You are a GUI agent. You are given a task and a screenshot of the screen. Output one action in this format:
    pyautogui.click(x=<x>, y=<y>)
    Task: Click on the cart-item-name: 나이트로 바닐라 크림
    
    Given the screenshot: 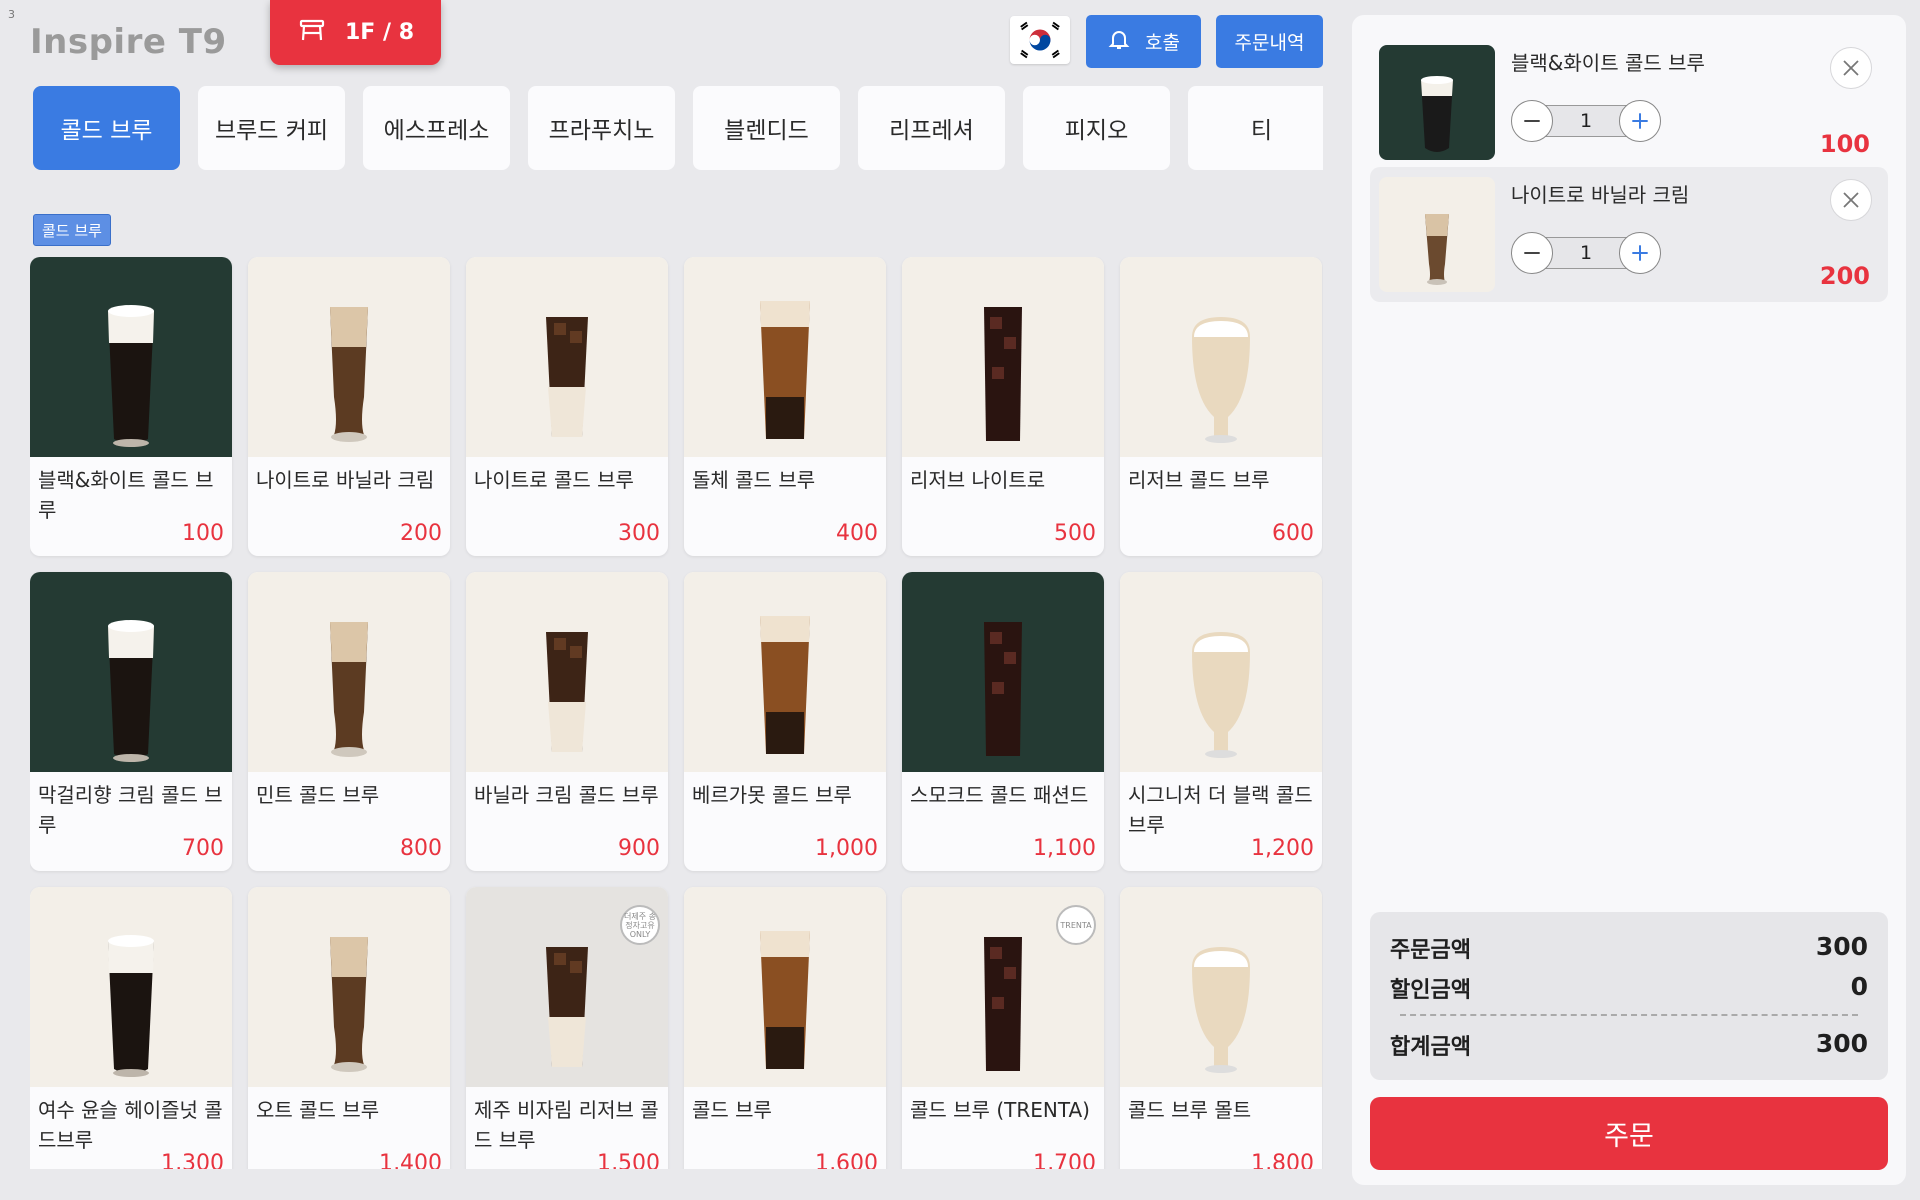 What is the action you would take?
    pyautogui.click(x=1600, y=195)
    